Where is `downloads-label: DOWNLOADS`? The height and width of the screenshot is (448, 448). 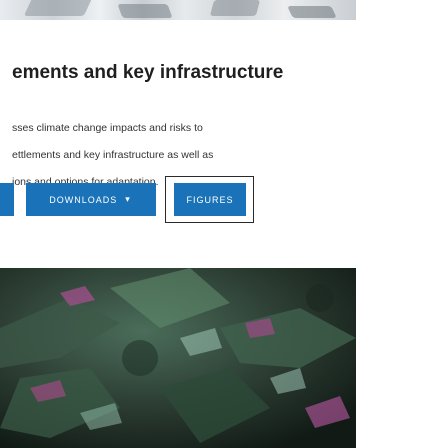 downloads-label: DOWNLOADS is located at coordinates (83, 199).